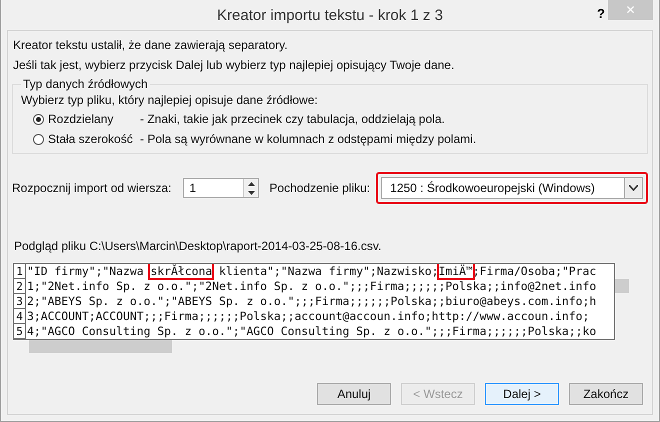 The width and height of the screenshot is (660, 422). I want to click on intro-text: Kreator tekstu ustalił, że dane zawierają separatory., so click(150, 45).